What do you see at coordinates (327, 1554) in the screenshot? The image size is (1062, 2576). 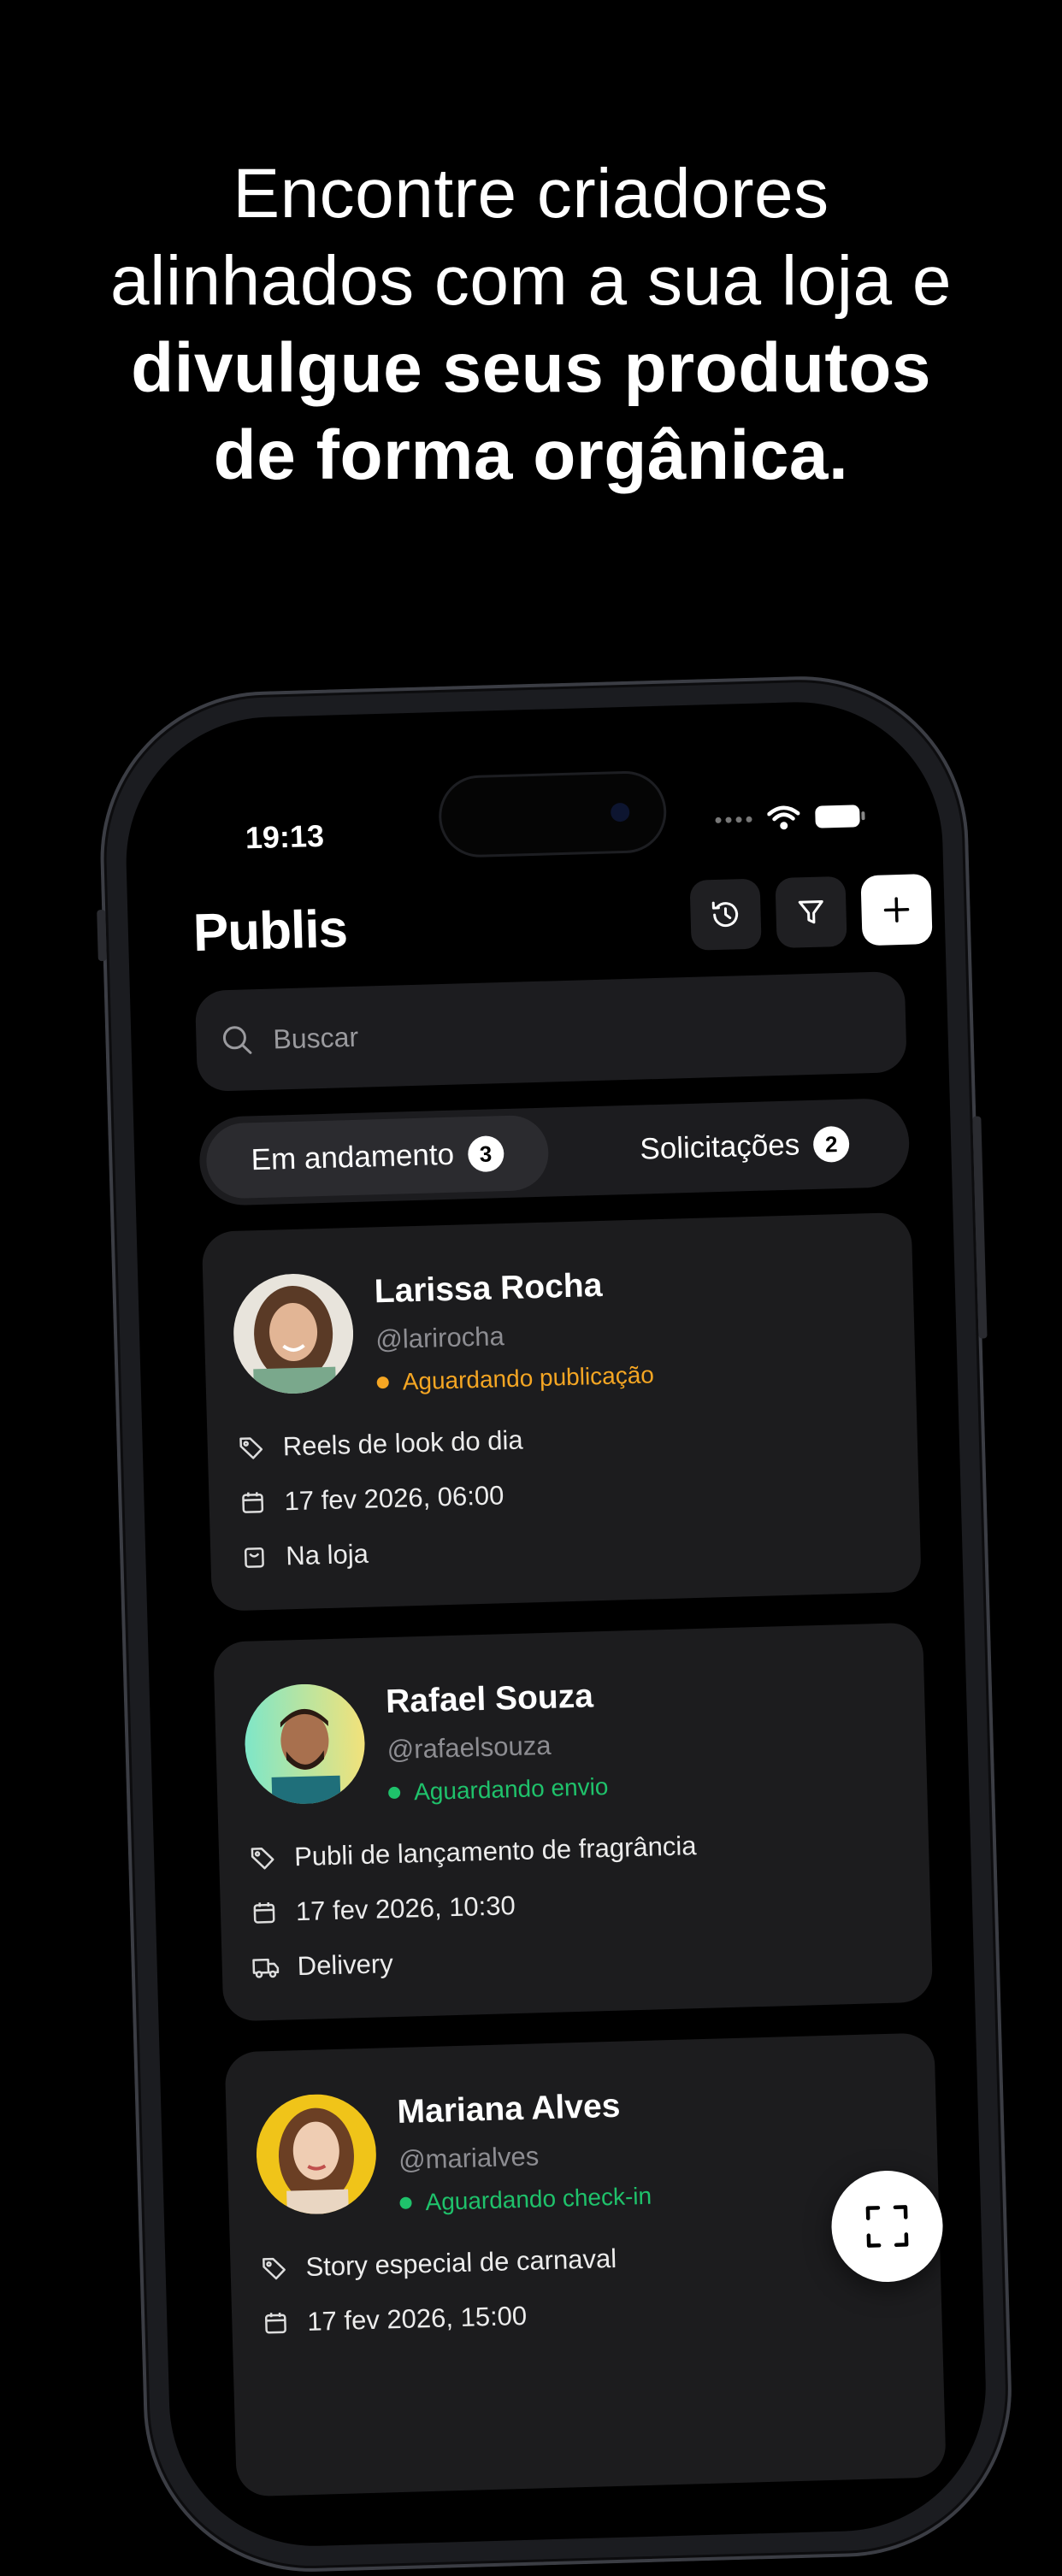 I see `publi-mode: Na loja` at bounding box center [327, 1554].